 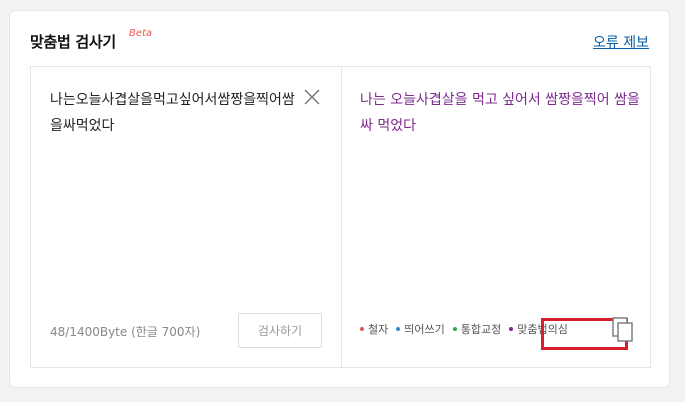 I want to click on legend-label-combined: 통합교정, so click(x=481, y=329).